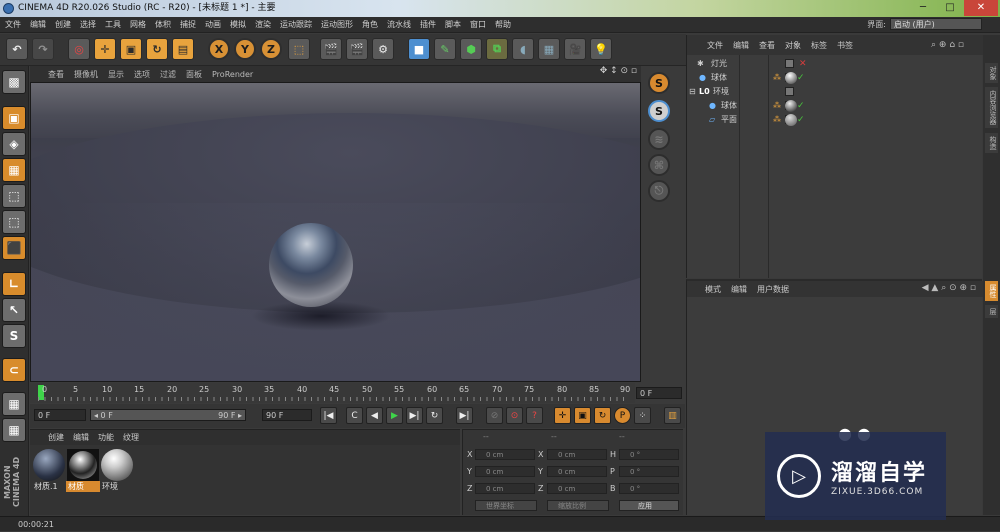 The height and width of the screenshot is (532, 1000). Describe the element at coordinates (949, 288) in the screenshot. I see `attribute-nav-icons: ◀ ▲ ⌕ ⊙ ⊕ ▫` at that location.